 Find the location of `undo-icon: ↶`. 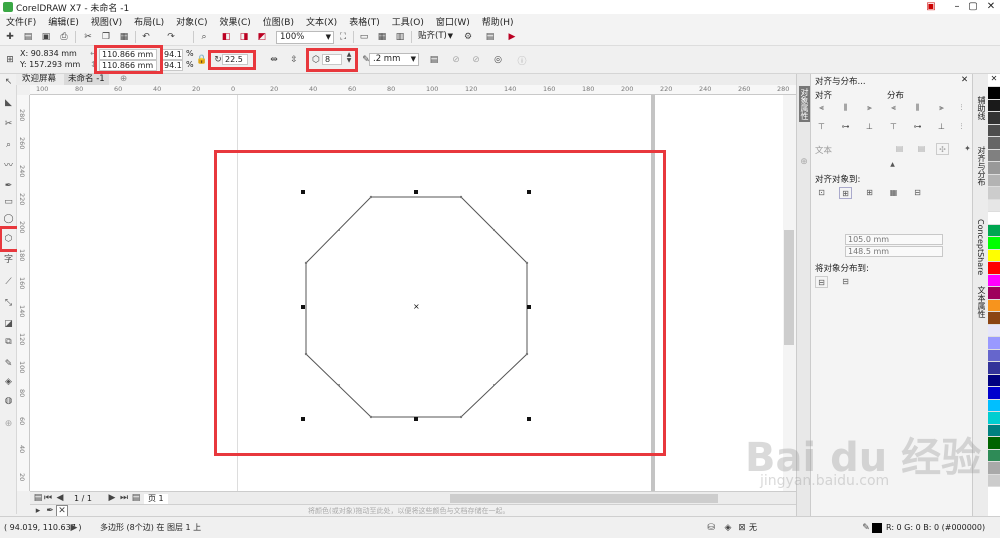

undo-icon: ↶ is located at coordinates (146, 37).